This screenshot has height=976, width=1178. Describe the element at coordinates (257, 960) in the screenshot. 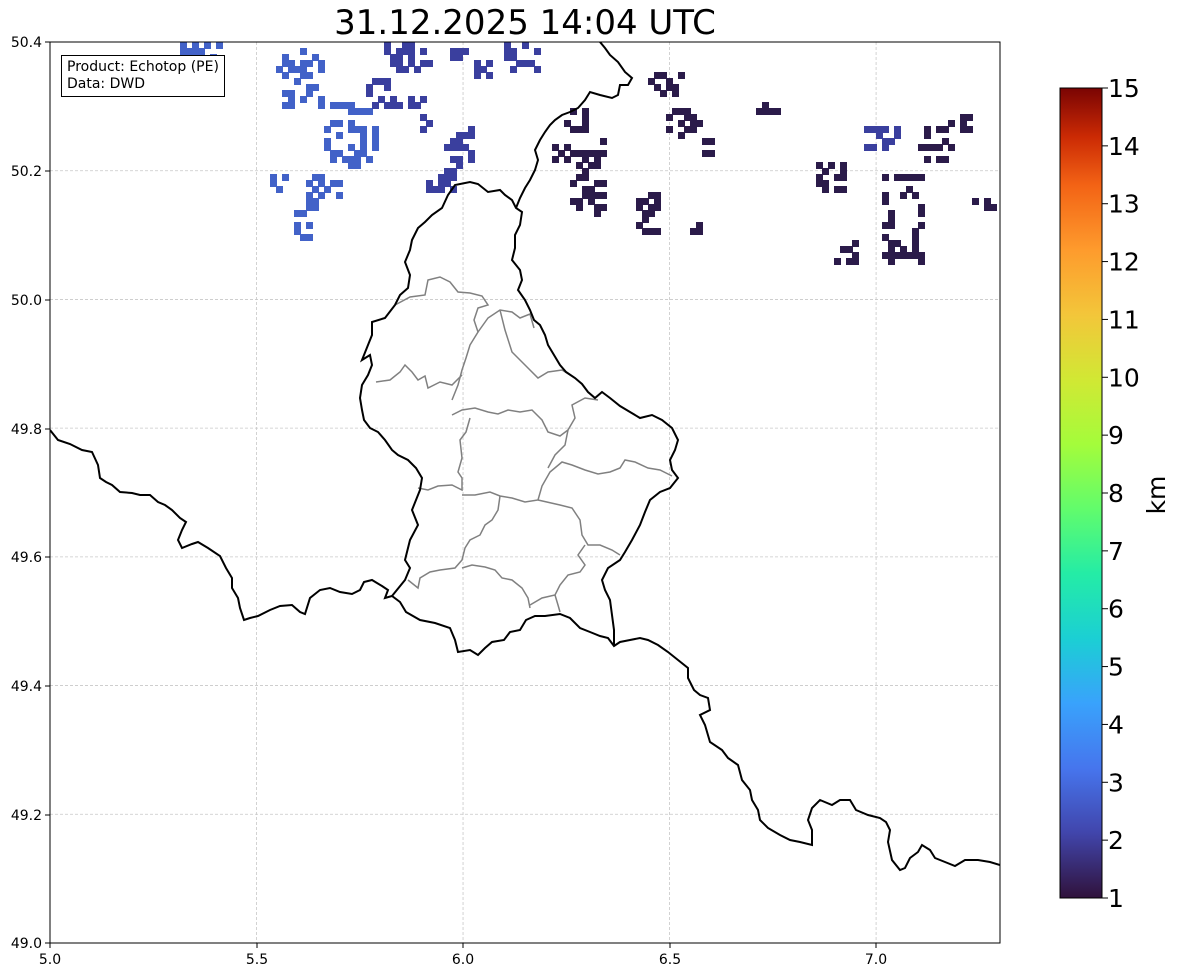

I see `x-tick-label: 5.5` at that location.